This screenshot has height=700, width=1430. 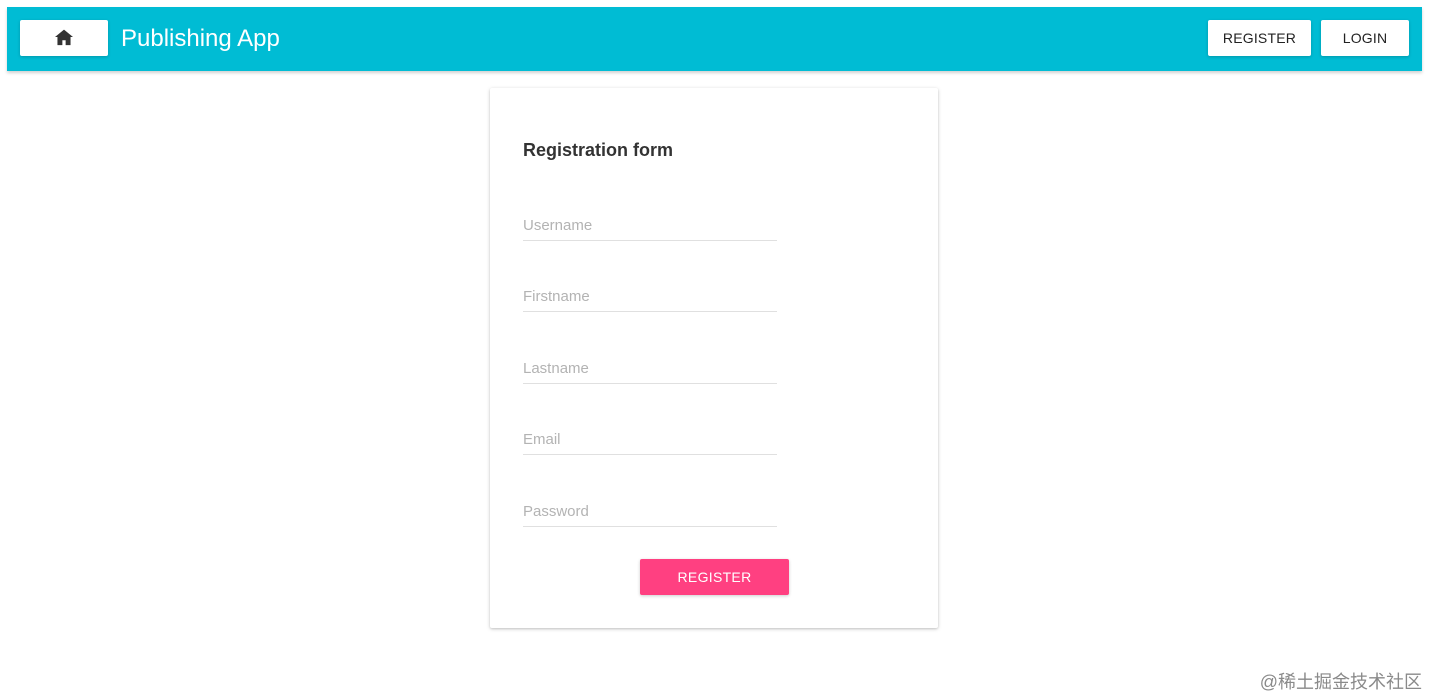 I want to click on nav-register-button: REGISTER, so click(x=1259, y=38).